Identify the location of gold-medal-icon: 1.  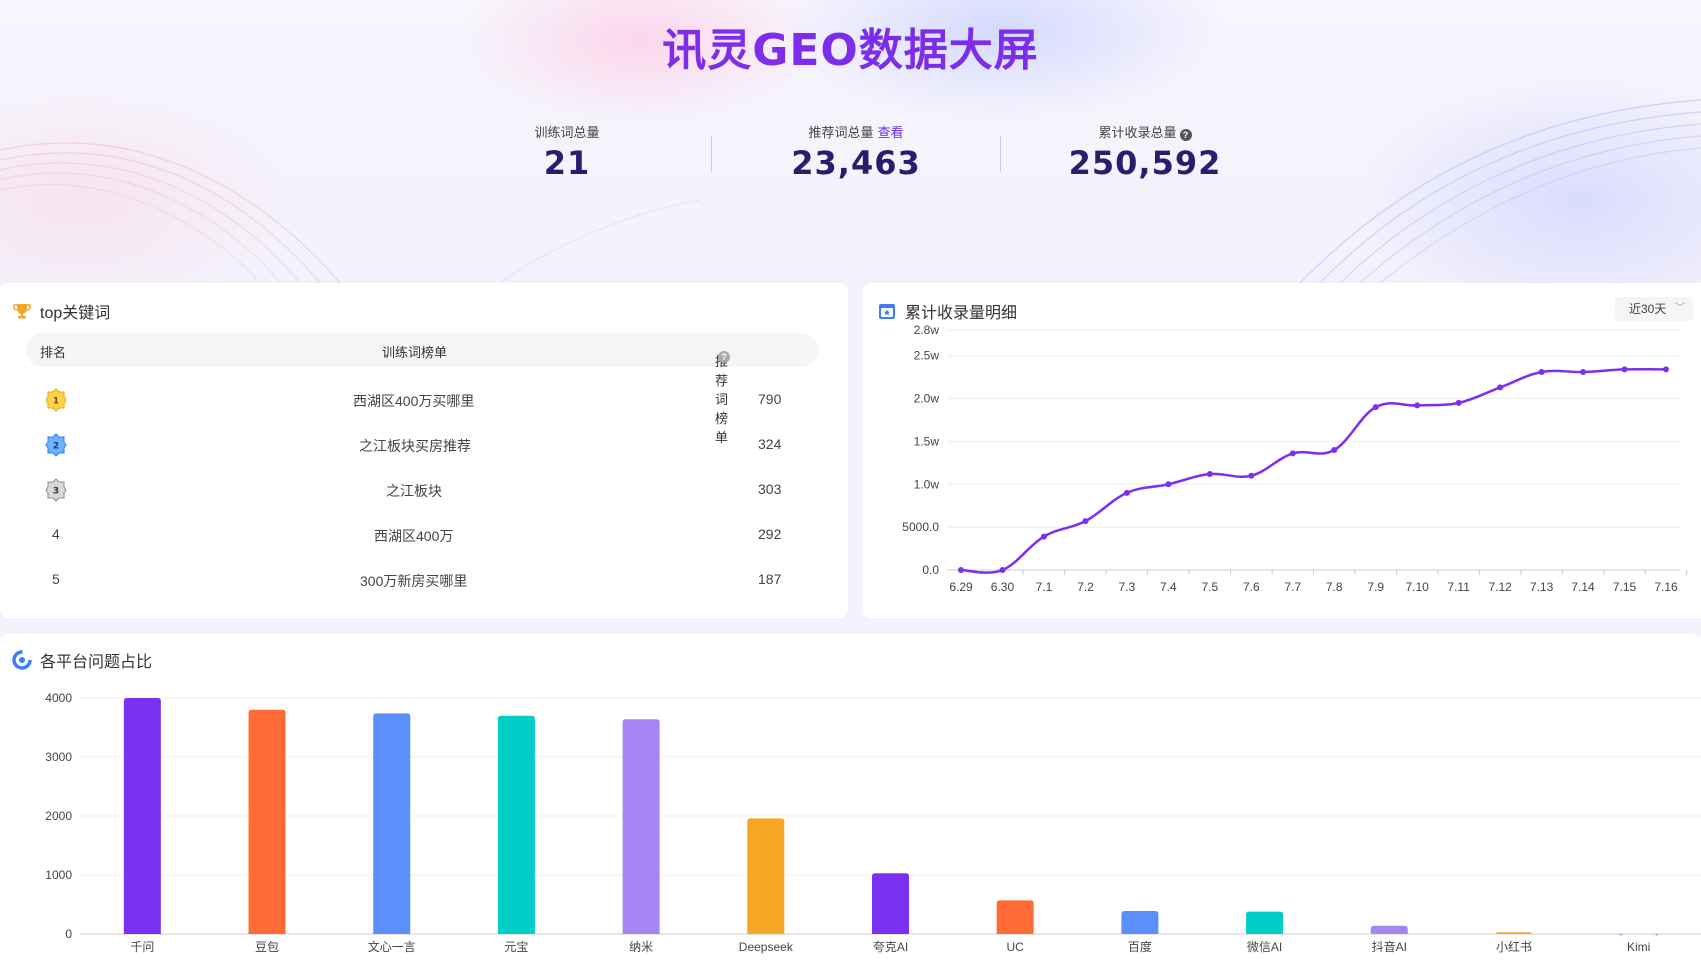
(56, 400).